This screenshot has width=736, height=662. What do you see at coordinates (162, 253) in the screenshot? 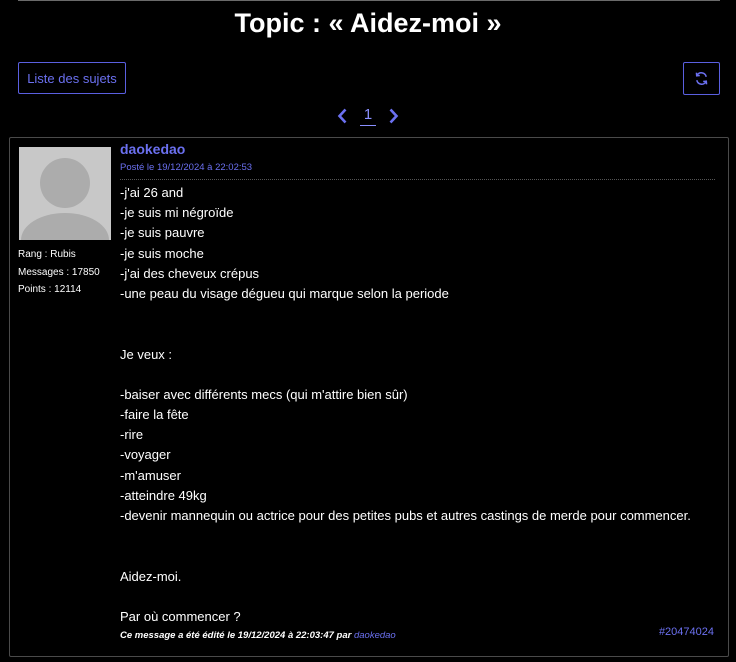
I see `post-line: -je suis moche` at bounding box center [162, 253].